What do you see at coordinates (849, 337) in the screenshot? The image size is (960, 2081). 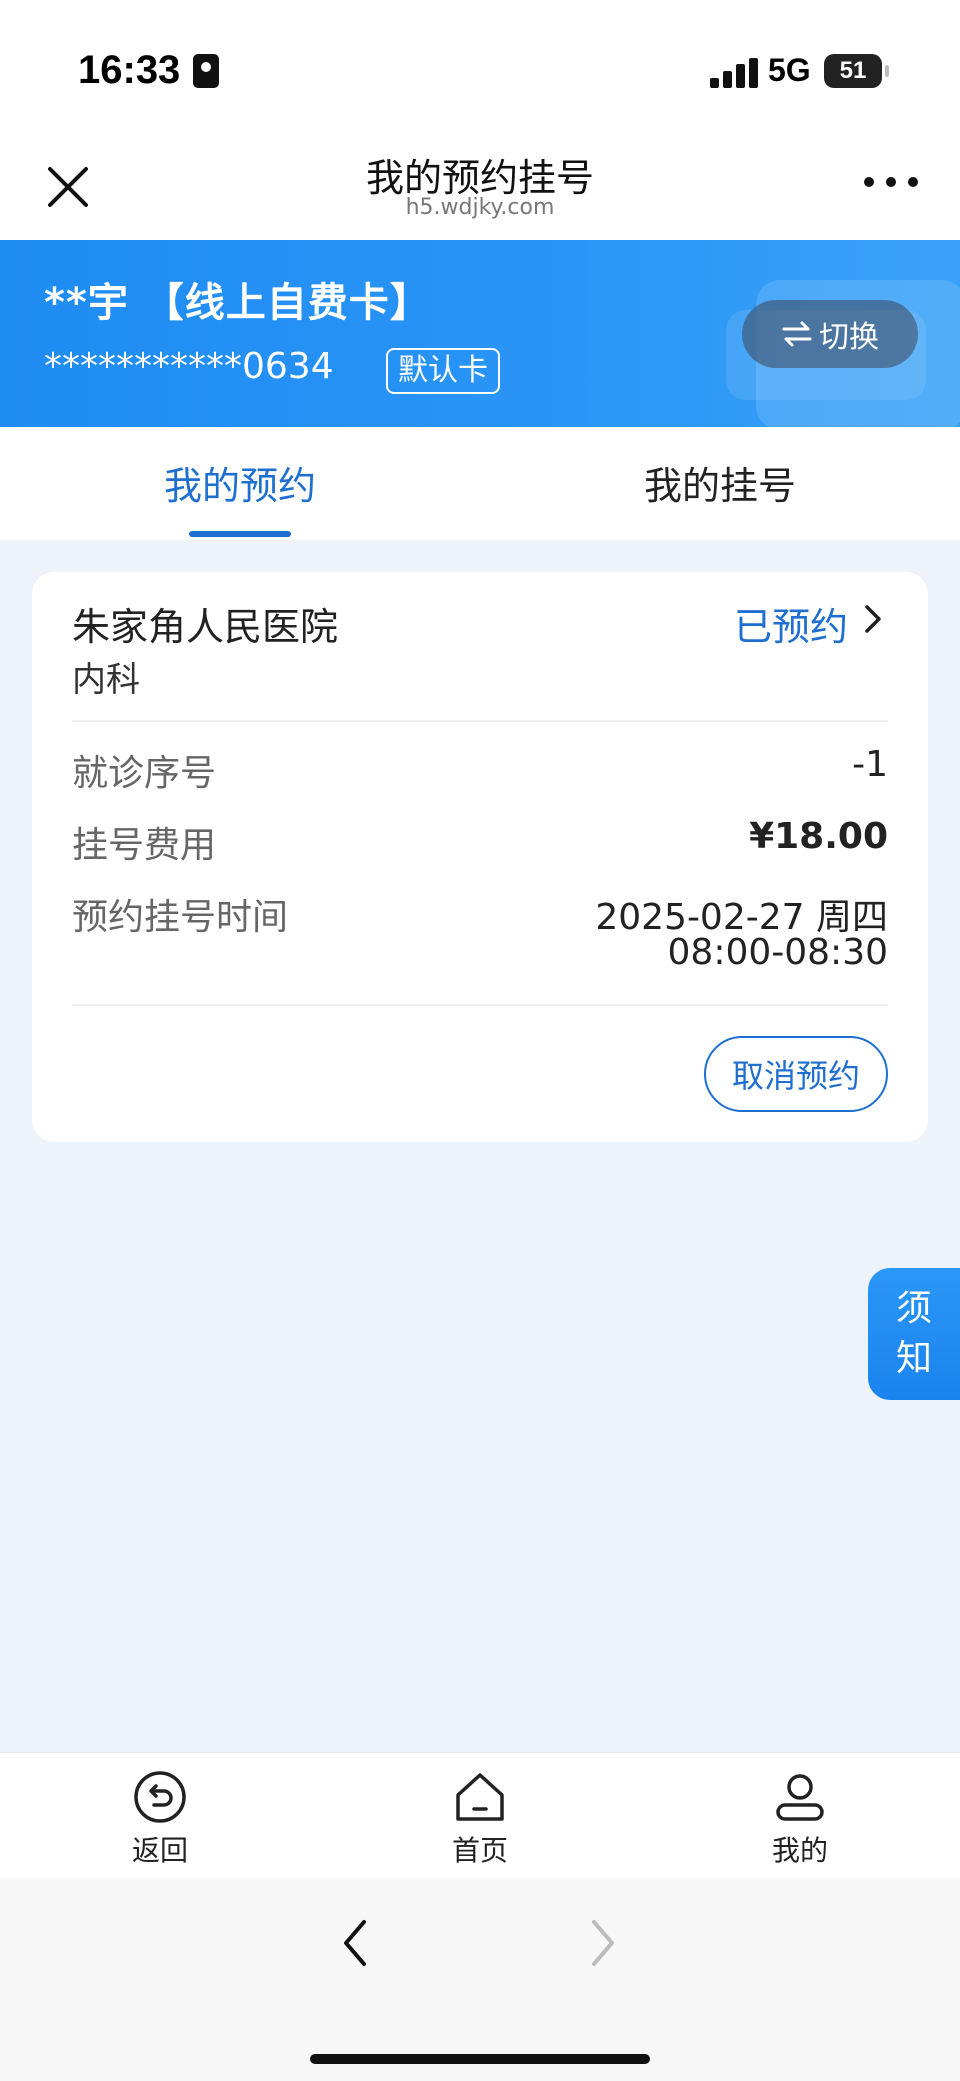 I see `switch-card-label: 切换` at bounding box center [849, 337].